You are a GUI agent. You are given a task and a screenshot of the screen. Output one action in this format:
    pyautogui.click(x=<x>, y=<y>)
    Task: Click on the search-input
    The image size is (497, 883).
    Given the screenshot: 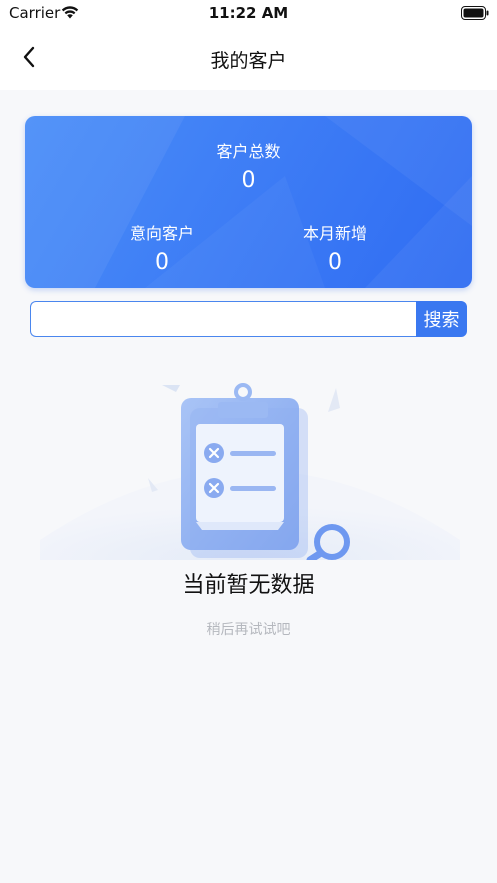 What is the action you would take?
    pyautogui.click(x=225, y=319)
    